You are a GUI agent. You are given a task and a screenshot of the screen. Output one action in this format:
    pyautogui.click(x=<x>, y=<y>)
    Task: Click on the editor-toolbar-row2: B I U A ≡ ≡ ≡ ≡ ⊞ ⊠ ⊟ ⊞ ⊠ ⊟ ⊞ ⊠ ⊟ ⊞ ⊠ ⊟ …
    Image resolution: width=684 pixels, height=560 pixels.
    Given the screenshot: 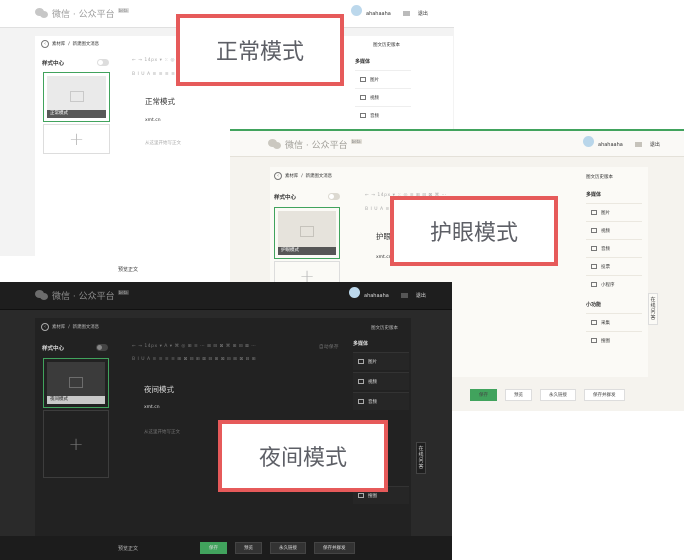 What is the action you would take?
    pyautogui.click(x=194, y=359)
    